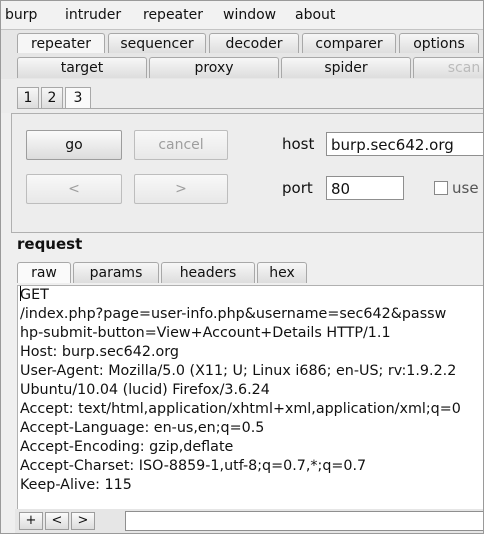 The width and height of the screenshot is (484, 534). Describe the element at coordinates (298, 144) in the screenshot. I see `host-label: host` at that location.